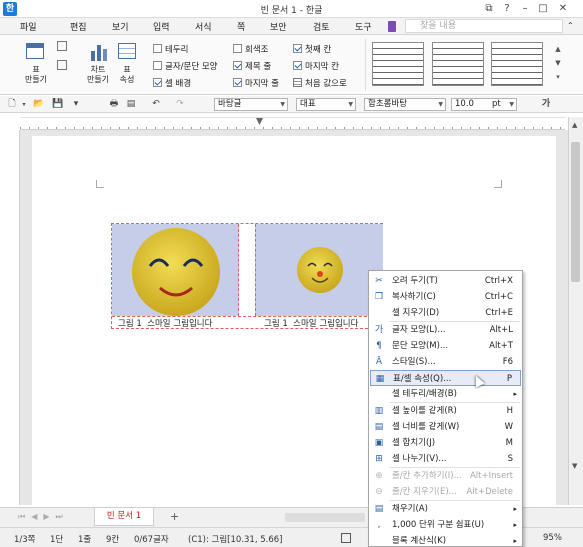  What do you see at coordinates (203, 26) in the screenshot?
I see `menu-format: 서식` at bounding box center [203, 26].